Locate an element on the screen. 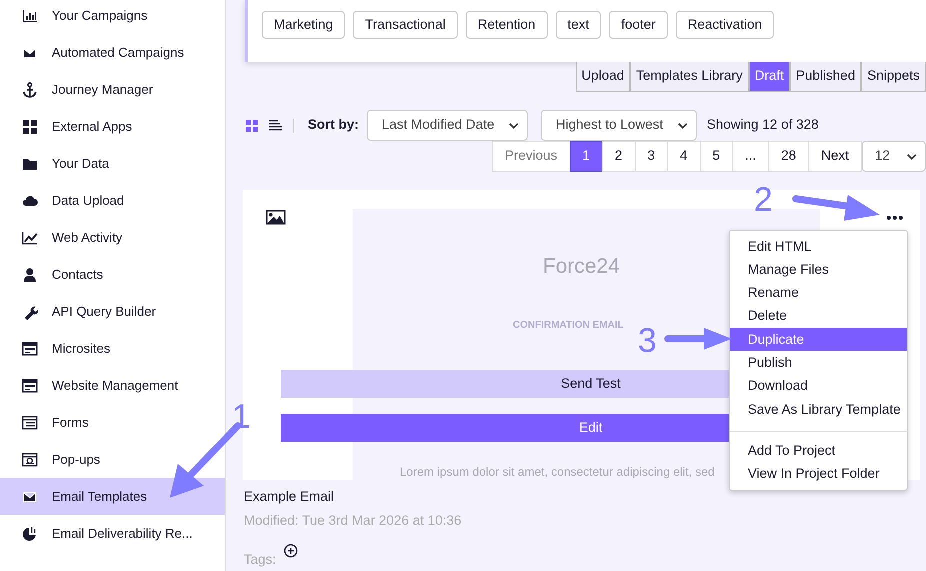 This screenshot has height=571, width=926. step-number: 3 is located at coordinates (647, 341).